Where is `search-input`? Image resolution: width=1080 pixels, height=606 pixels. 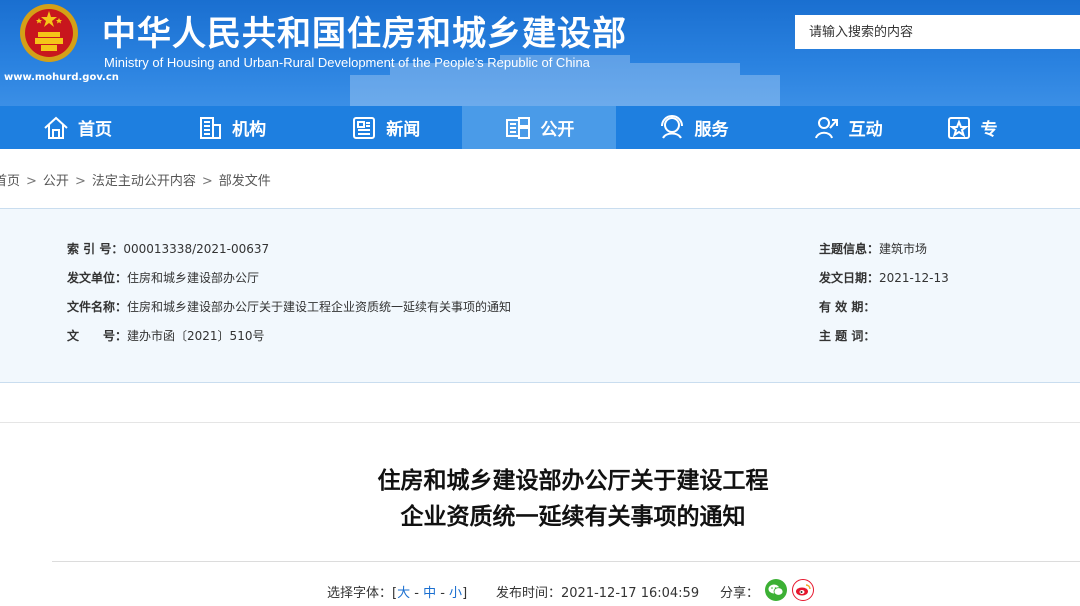 search-input is located at coordinates (937, 32).